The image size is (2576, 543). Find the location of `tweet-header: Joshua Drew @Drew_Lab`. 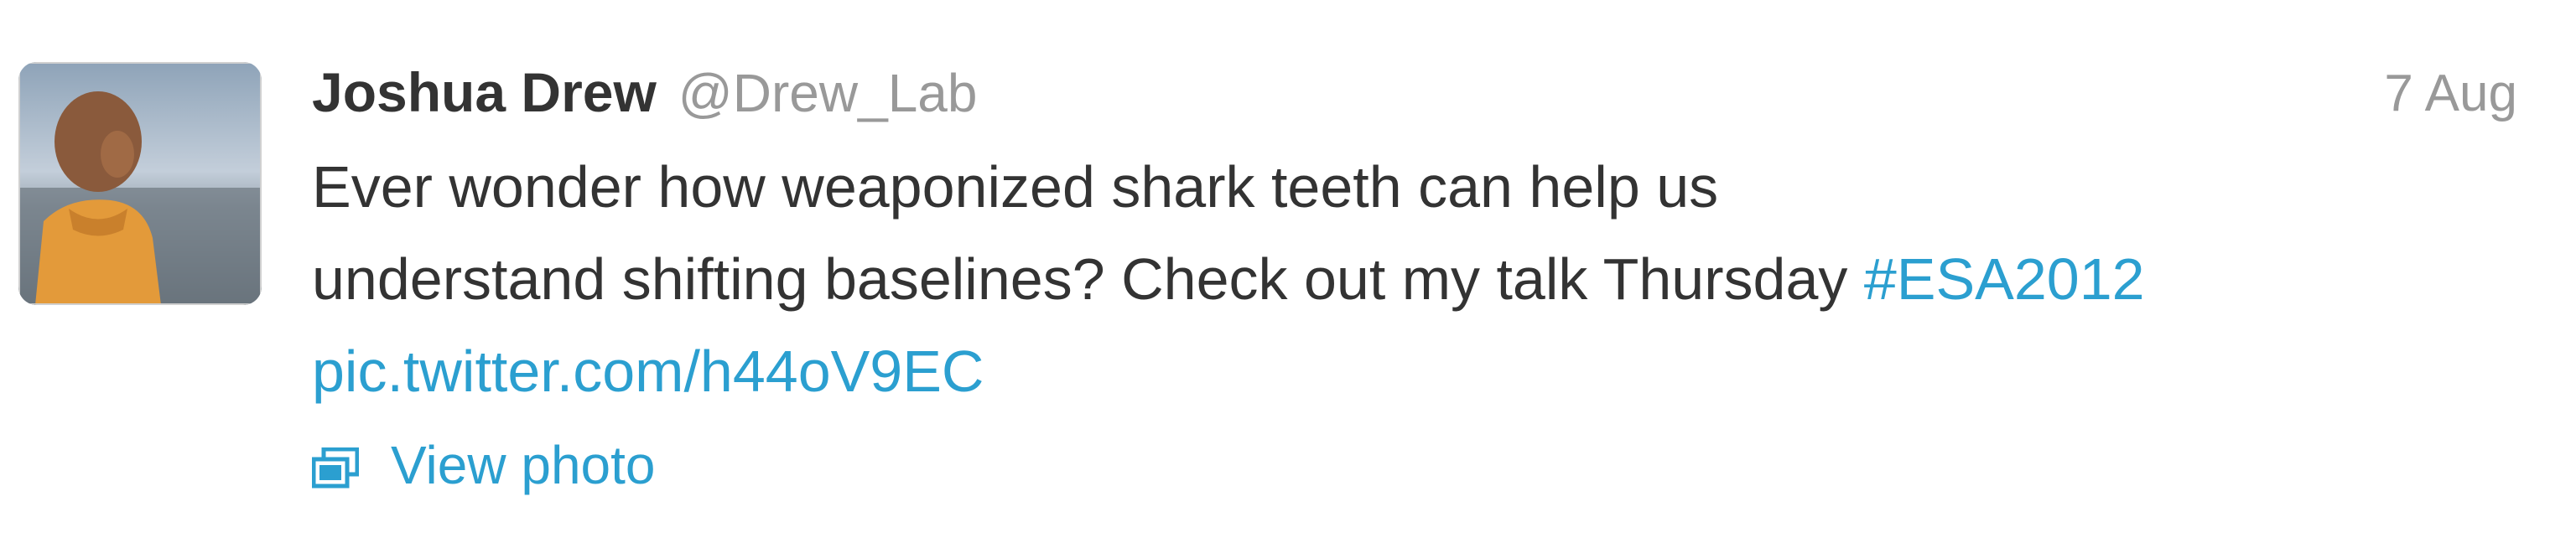

tweet-header: Joshua Drew @Drew_Lab is located at coordinates (644, 98).